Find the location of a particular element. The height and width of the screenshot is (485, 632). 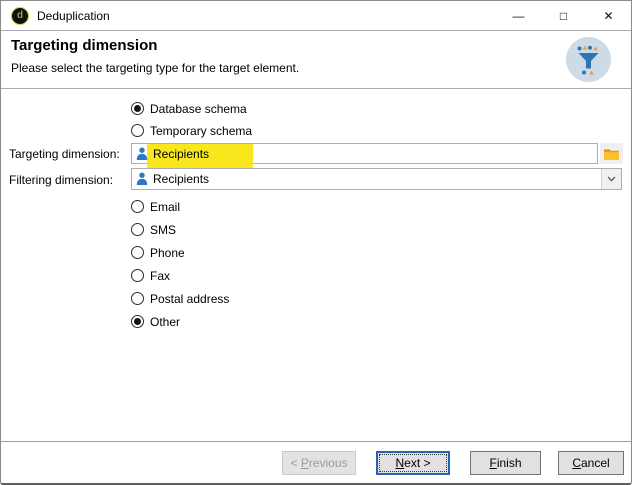

button-label: C is located at coordinates (576, 463).